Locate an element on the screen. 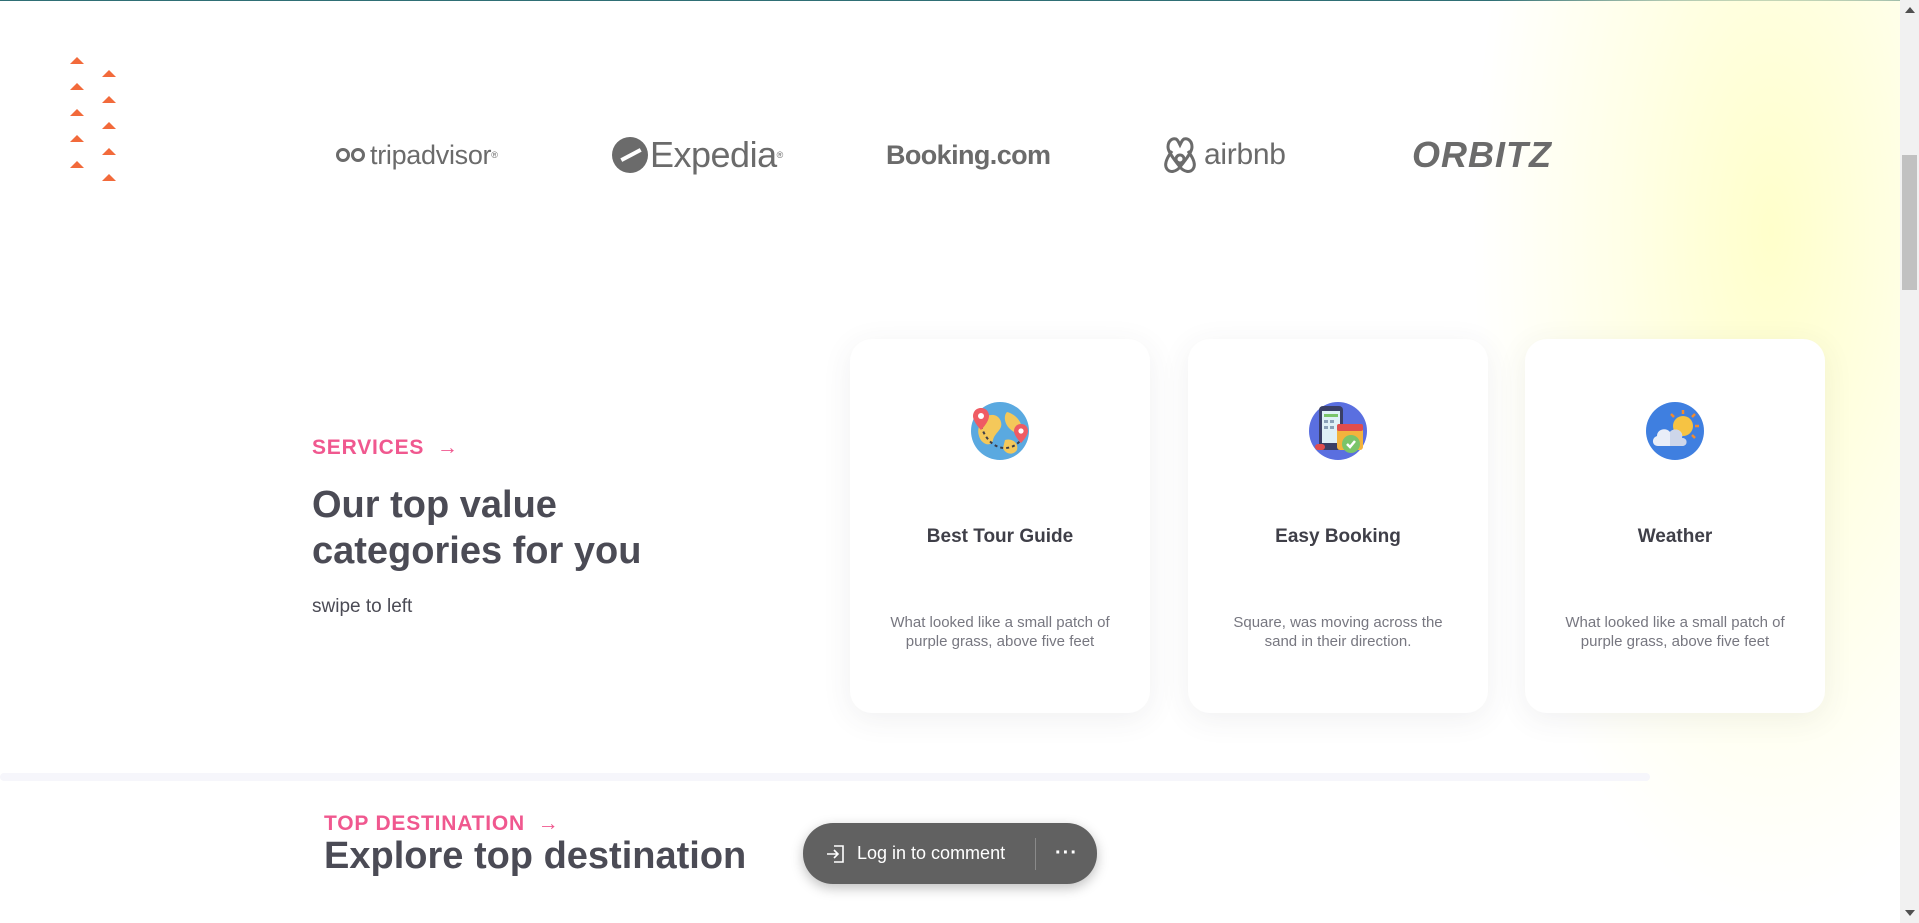 Image resolution: width=1919 pixels, height=923 pixels. cloud-sun-icon is located at coordinates (1675, 431).